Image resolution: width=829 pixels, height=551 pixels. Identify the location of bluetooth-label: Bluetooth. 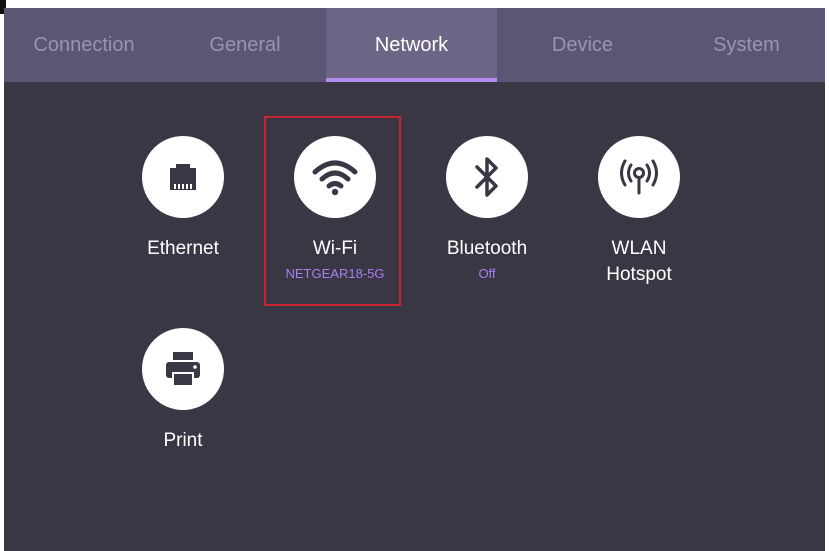
(487, 248).